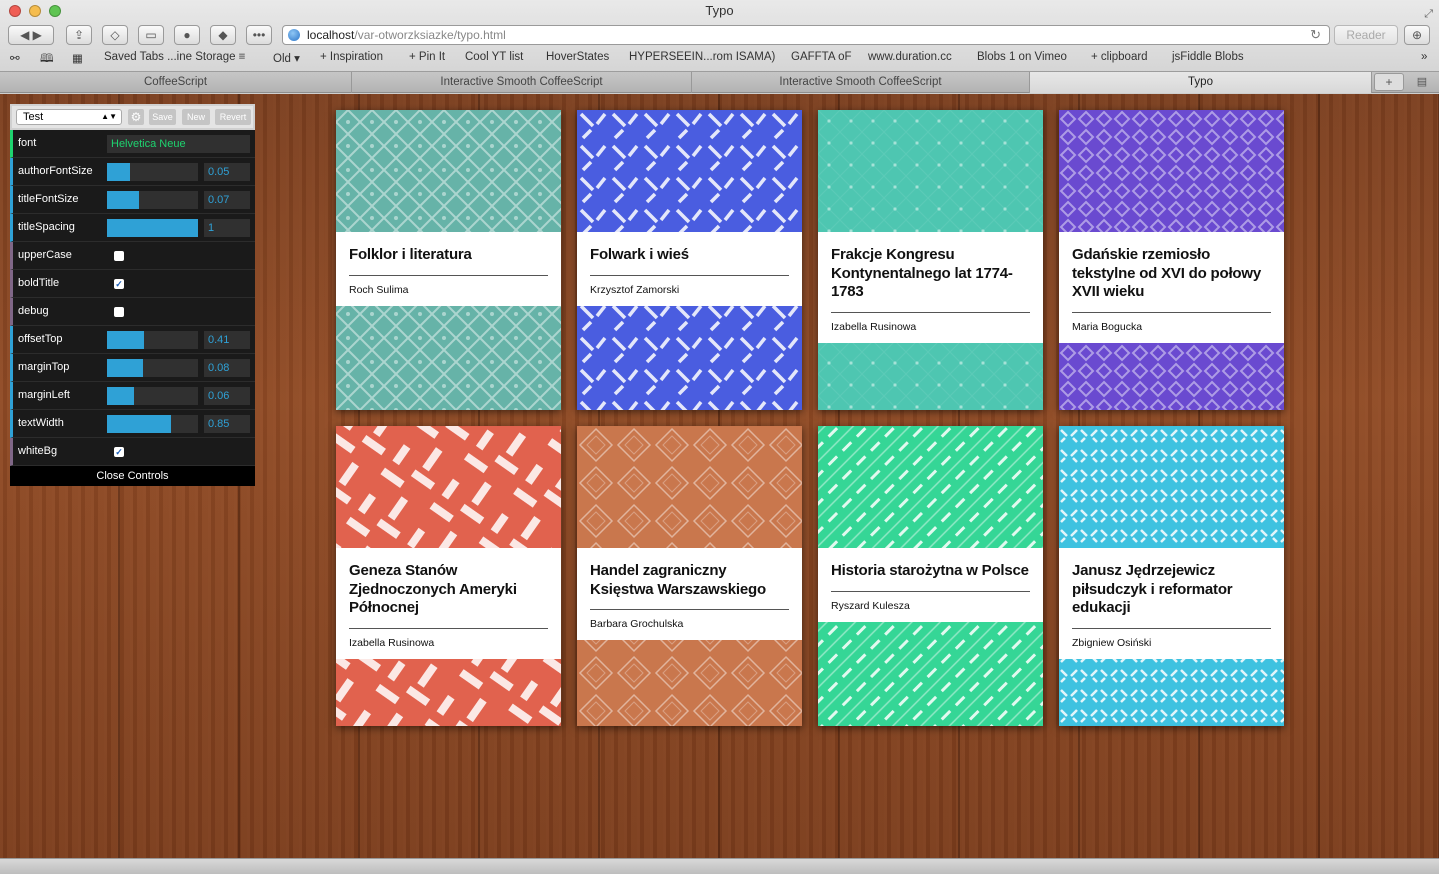  Describe the element at coordinates (227, 368) in the screenshot. I see `slider-value-input: 0.08` at that location.